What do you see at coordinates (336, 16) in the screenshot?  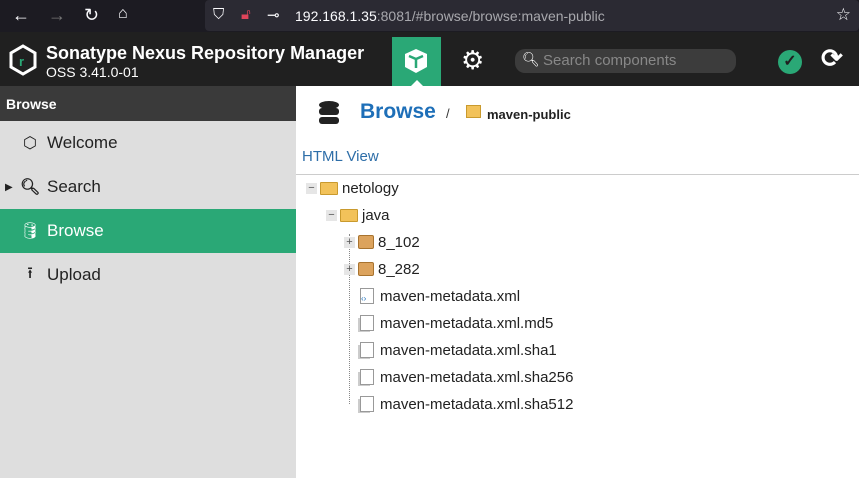 I see `url-host: 192.168.1.35` at bounding box center [336, 16].